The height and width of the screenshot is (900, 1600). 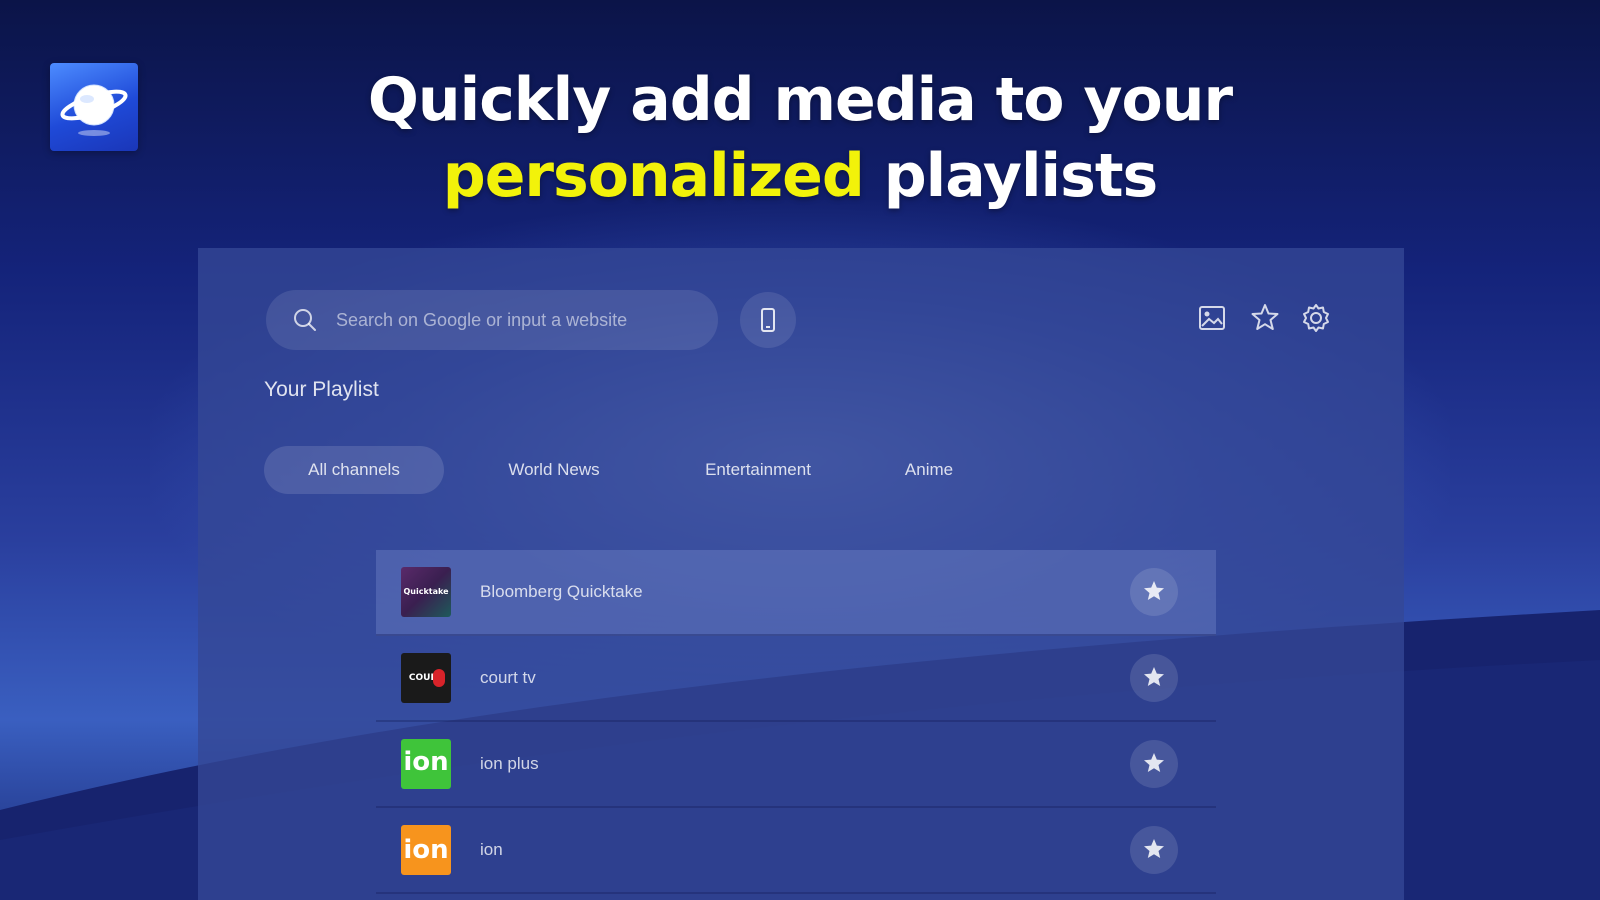 What do you see at coordinates (1212, 318) in the screenshot?
I see `image-icon` at bounding box center [1212, 318].